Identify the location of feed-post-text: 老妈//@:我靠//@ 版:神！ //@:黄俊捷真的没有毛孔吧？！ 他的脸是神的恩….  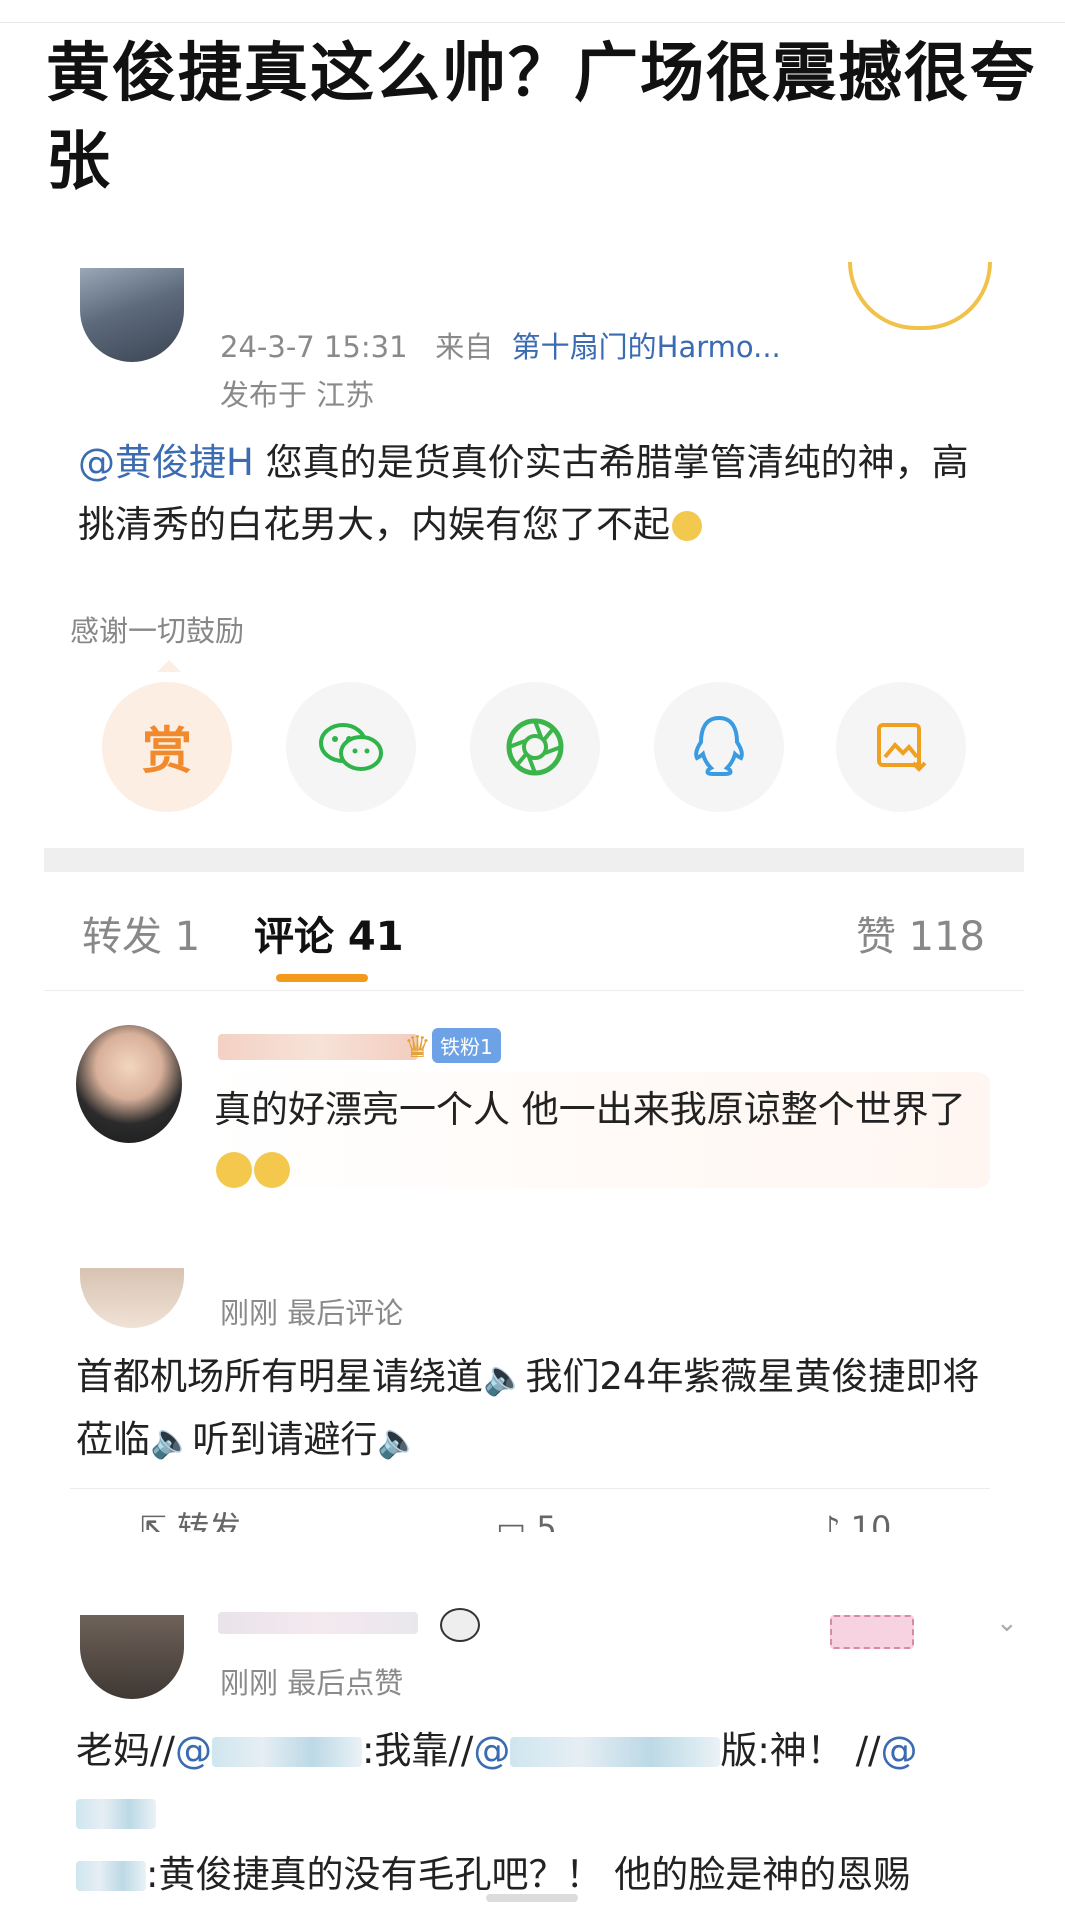
(536, 1813).